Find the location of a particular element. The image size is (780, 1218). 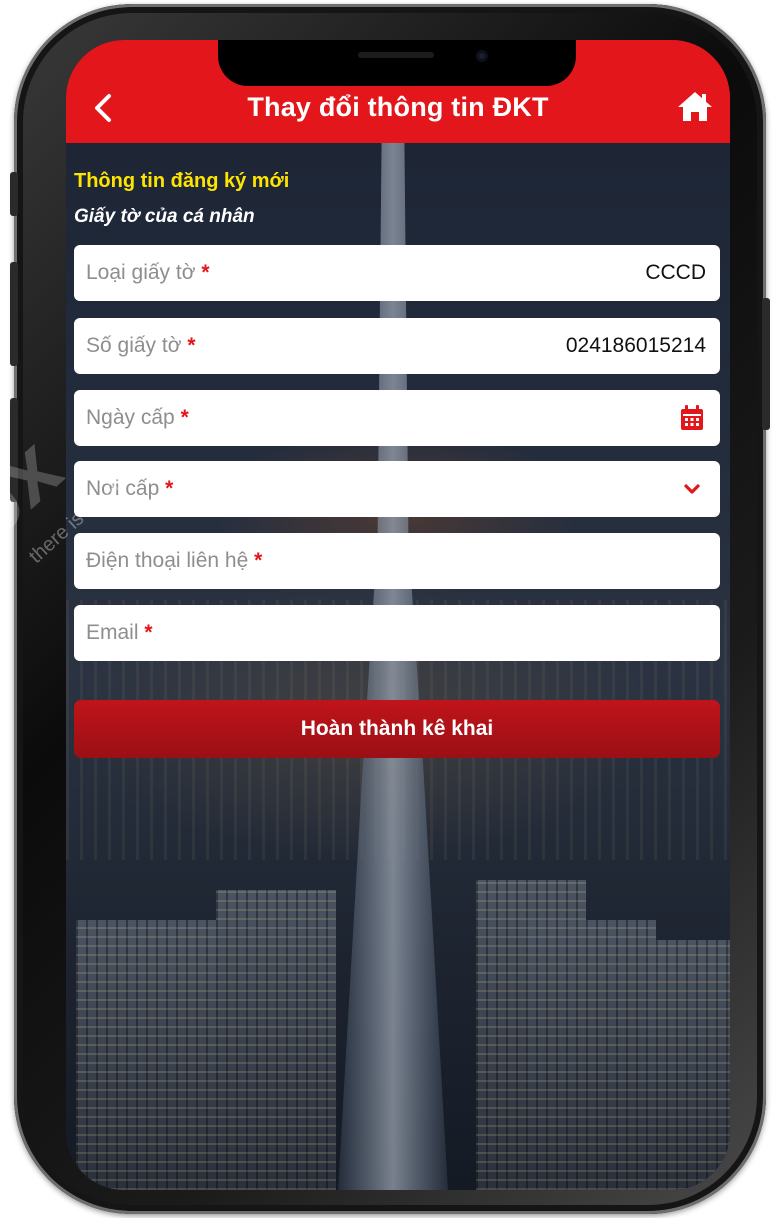

volume-up-button is located at coordinates (14, 314).